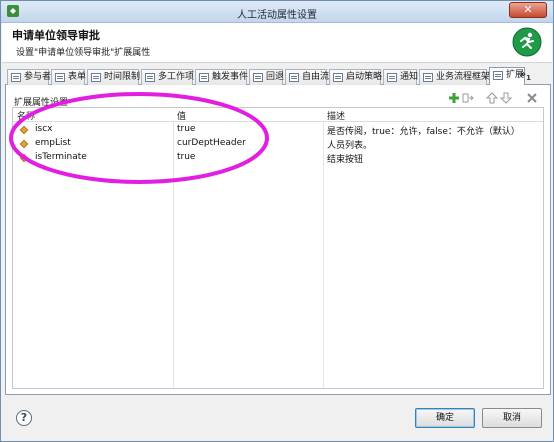 The image size is (554, 442). I want to click on cell-description: 是否传阅，true：允许，false：不允许（默认）, so click(423, 132).